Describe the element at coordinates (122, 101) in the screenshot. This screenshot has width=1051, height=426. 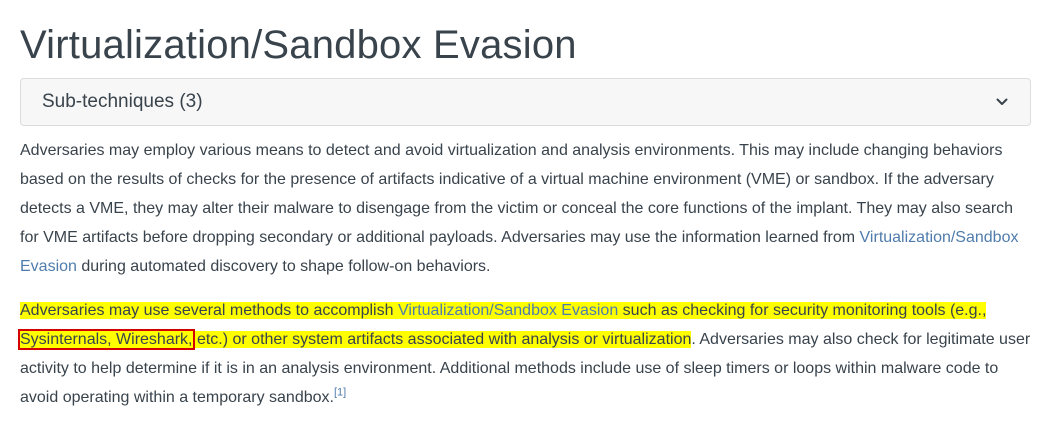
I see `subtechniques-label: Sub-techniques (3)` at that location.